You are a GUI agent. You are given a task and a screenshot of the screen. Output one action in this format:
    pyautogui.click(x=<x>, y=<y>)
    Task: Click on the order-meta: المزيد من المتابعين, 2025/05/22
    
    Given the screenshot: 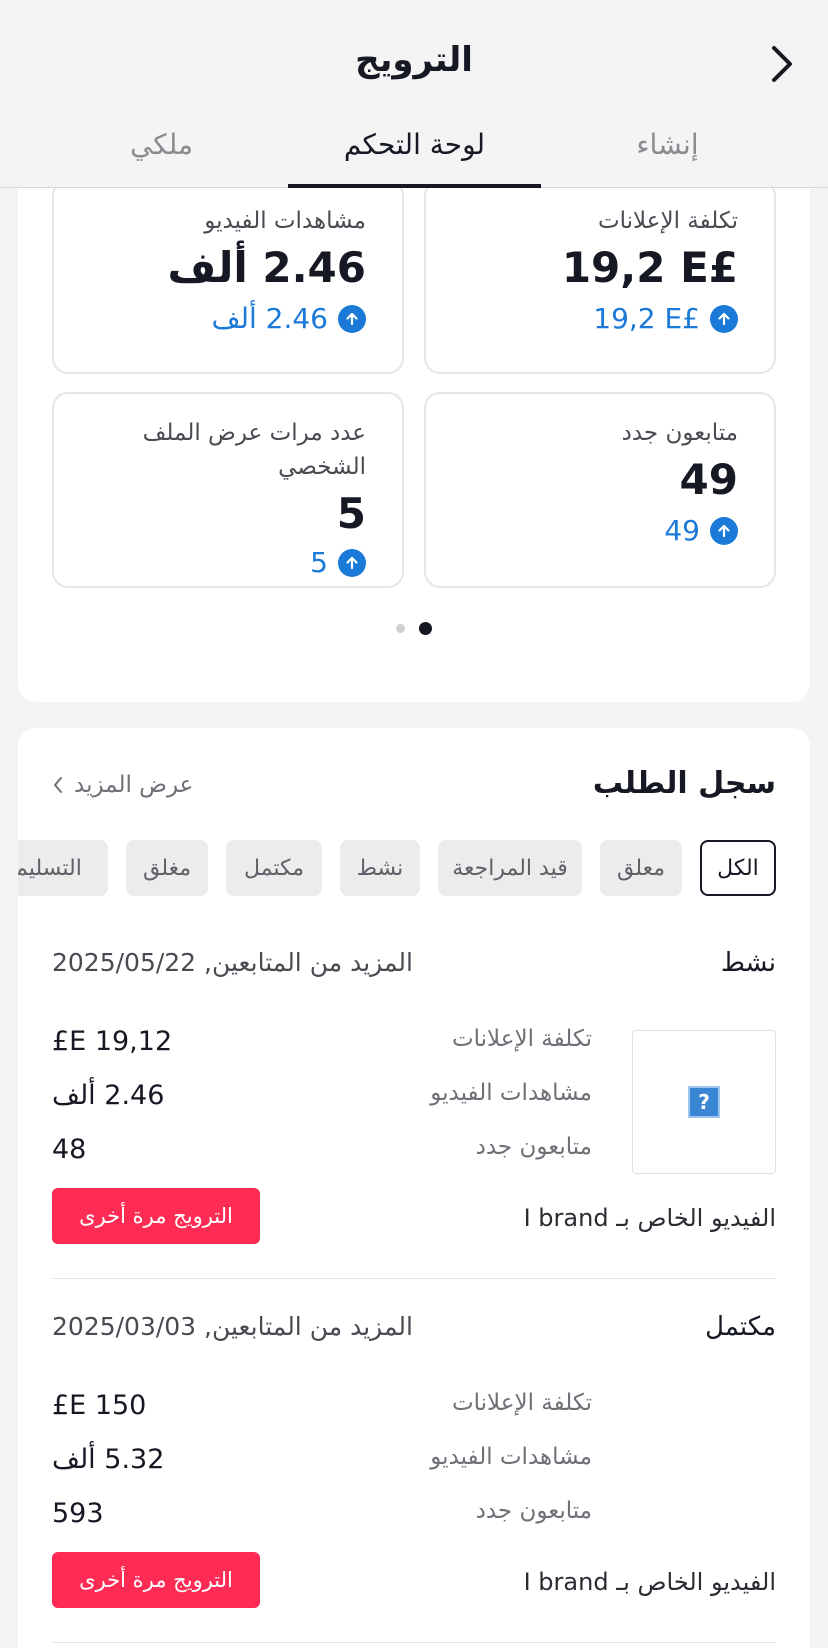 What is the action you would take?
    pyautogui.click(x=232, y=962)
    